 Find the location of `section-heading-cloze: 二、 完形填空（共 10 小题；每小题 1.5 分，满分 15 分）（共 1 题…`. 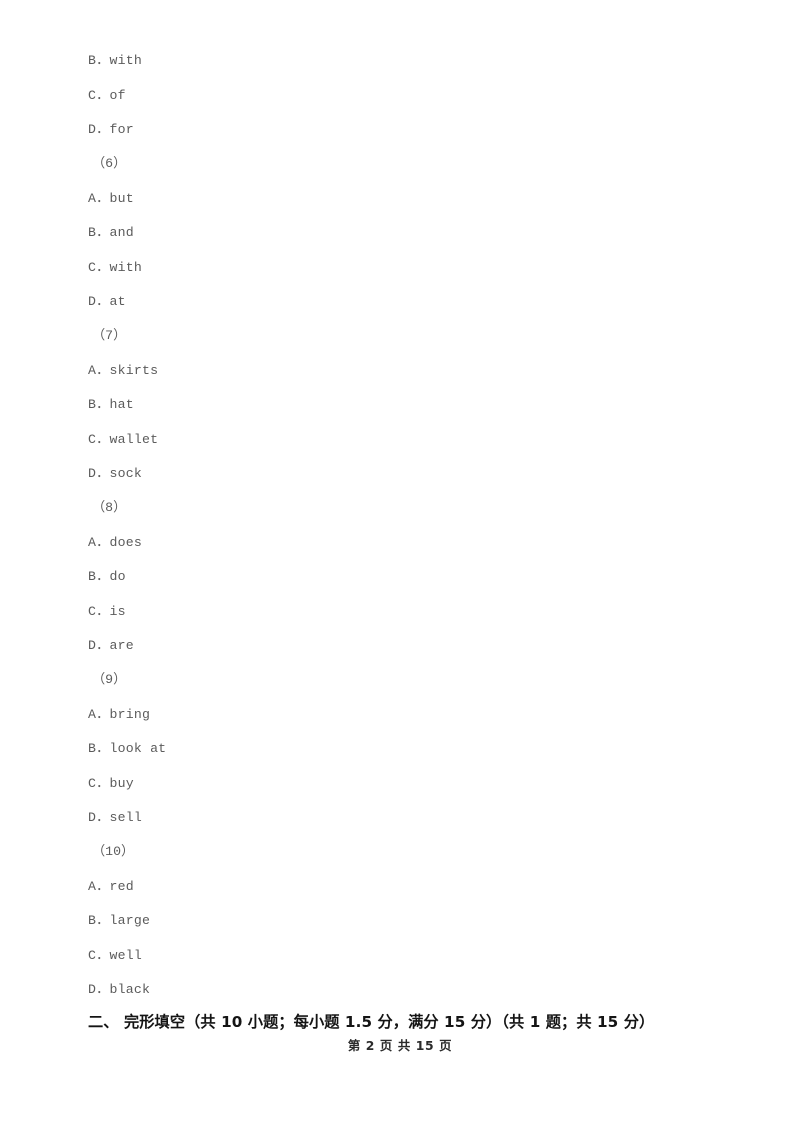

section-heading-cloze: 二、 完形填空（共 10 小题；每小题 1.5 分，满分 15 分）（共 1 题… is located at coordinates (371, 1022).